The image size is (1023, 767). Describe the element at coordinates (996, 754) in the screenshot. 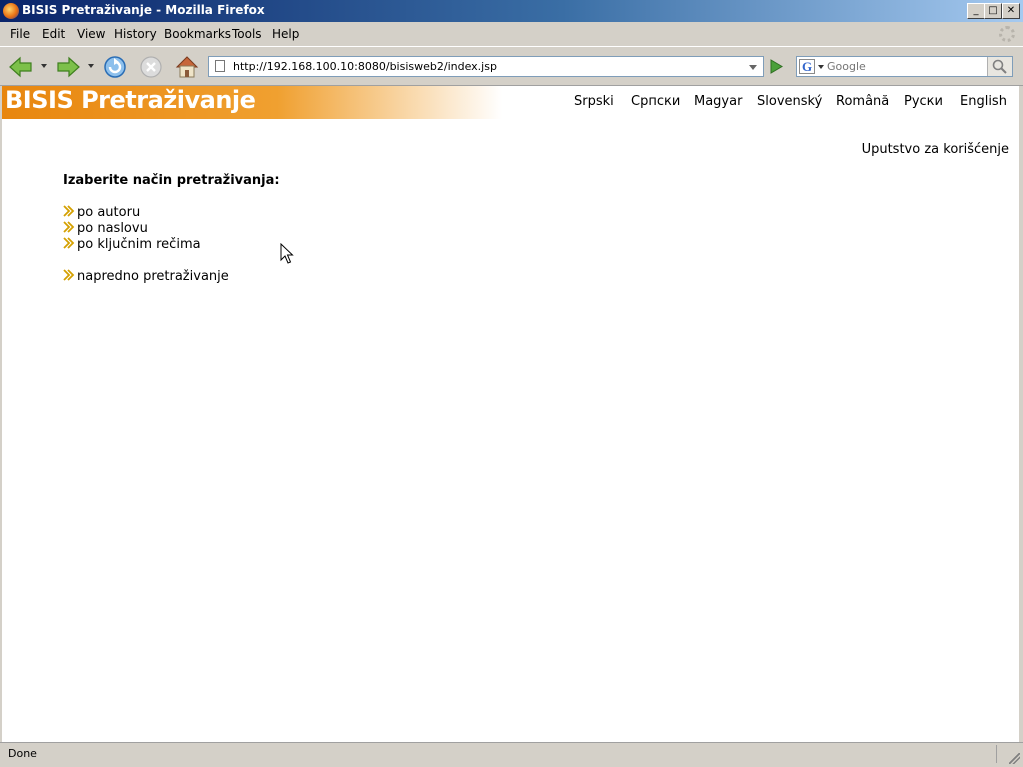

I see `status-divider` at that location.